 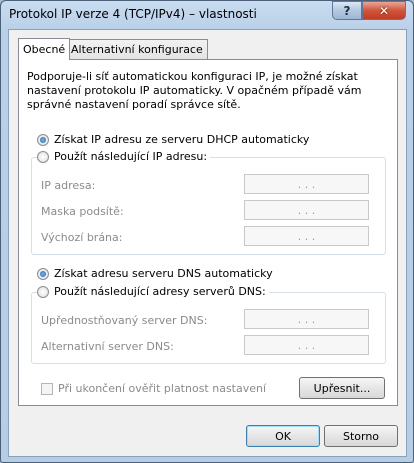 I want to click on ip-address-field: . . ., so click(x=306, y=184).